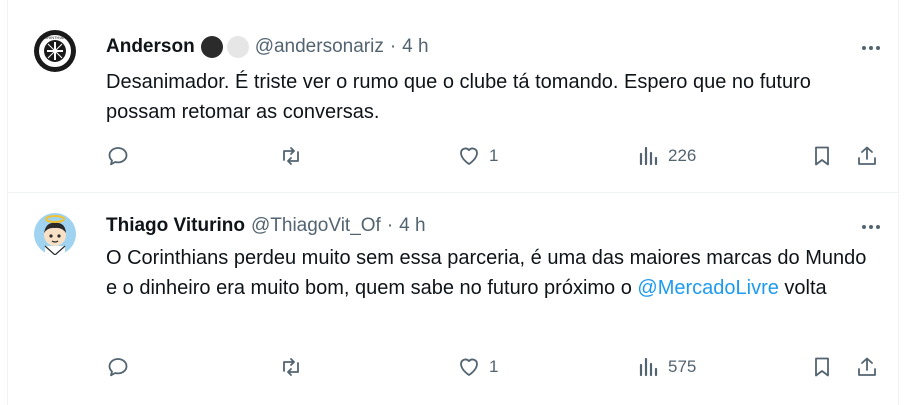 The width and height of the screenshot is (907, 405). What do you see at coordinates (898, 202) in the screenshot?
I see `timeline-border-right` at bounding box center [898, 202].